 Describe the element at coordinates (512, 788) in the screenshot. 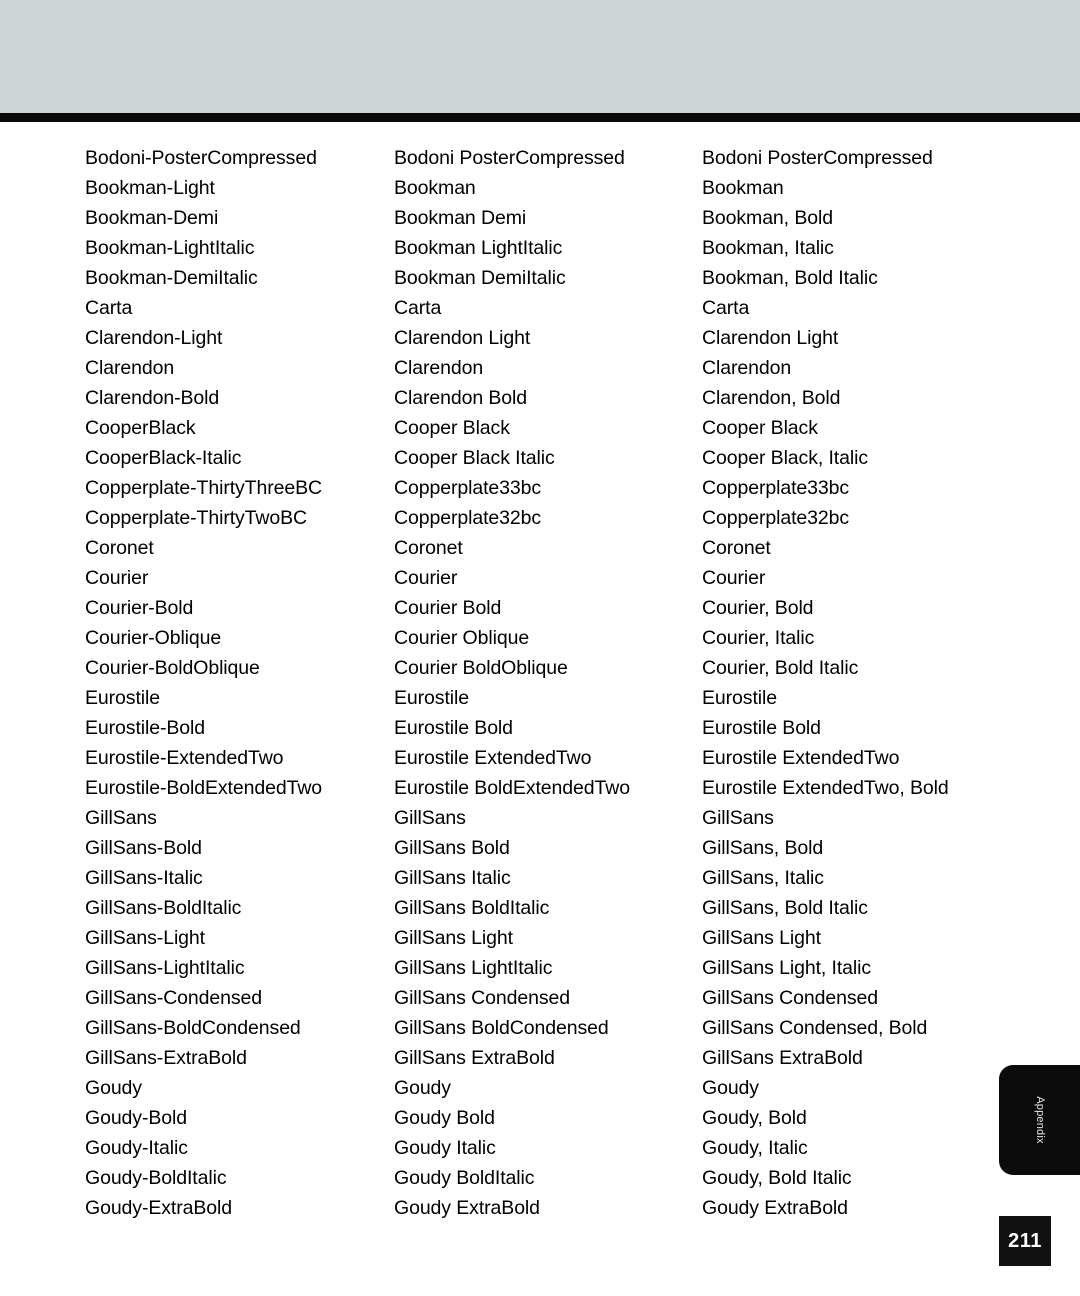

I see `font-name-cell: Eurostile BoldExtendedTwo` at that location.